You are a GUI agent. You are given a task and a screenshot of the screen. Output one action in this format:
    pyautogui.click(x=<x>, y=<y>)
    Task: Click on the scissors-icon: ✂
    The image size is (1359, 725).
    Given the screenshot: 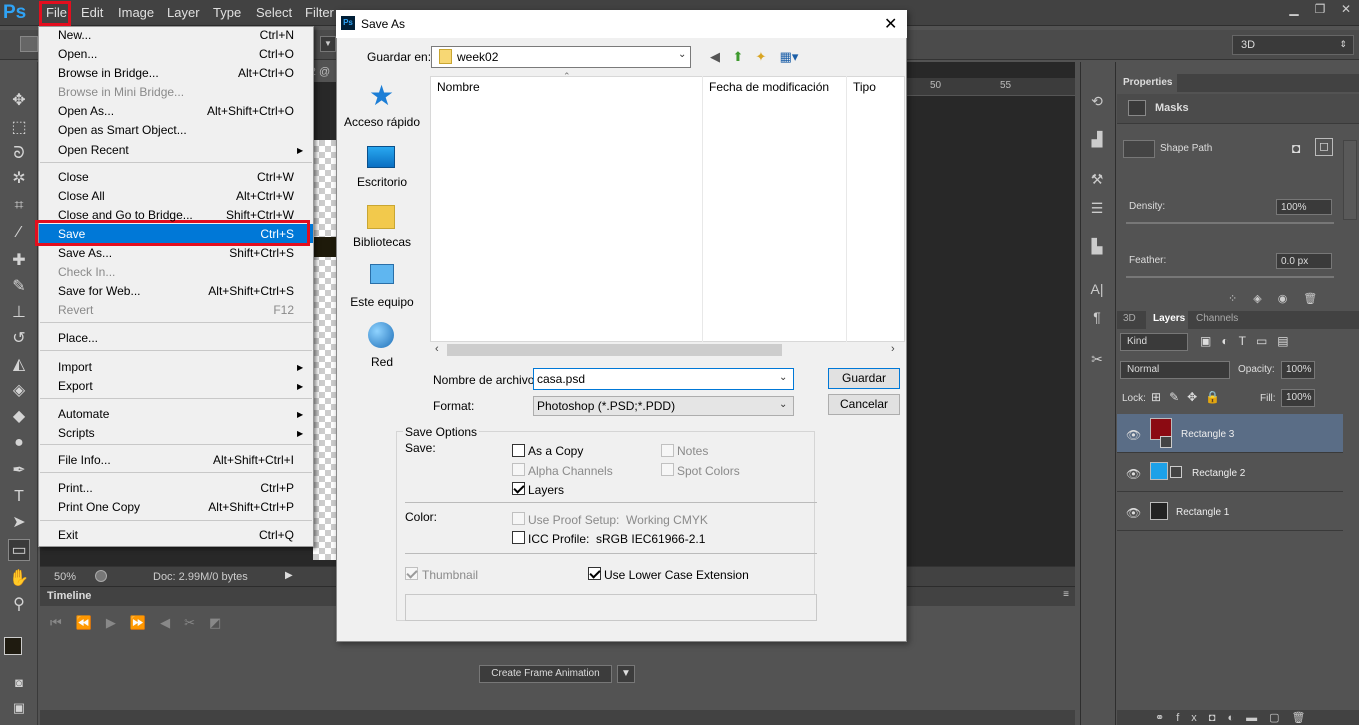 What is the action you would take?
    pyautogui.click(x=189, y=623)
    